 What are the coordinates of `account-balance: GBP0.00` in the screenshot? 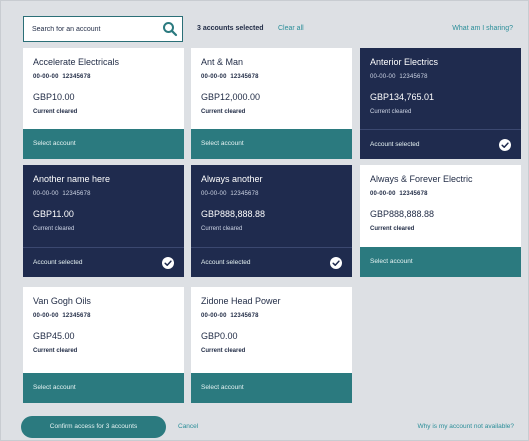 It's located at (219, 336).